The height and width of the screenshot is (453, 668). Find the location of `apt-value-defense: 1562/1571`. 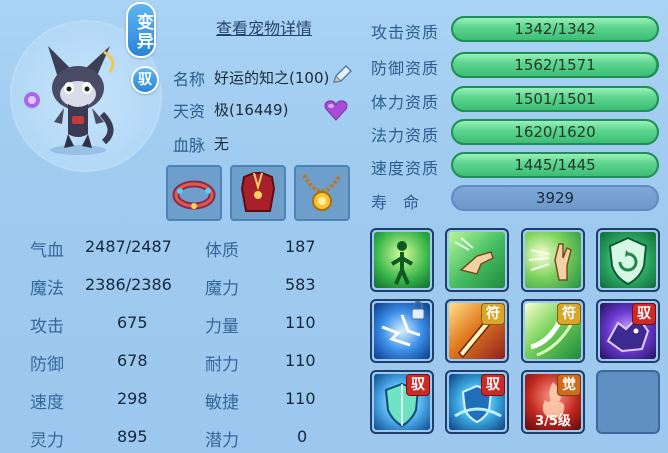

apt-value-defense: 1562/1571 is located at coordinates (555, 65).